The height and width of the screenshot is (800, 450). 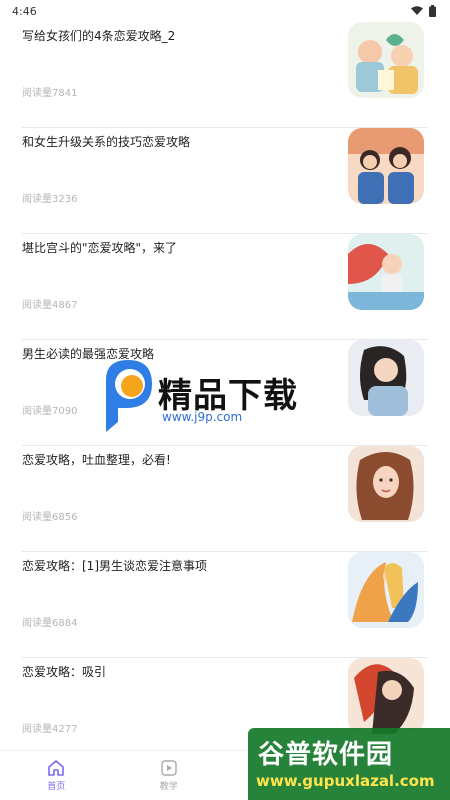 I want to click on article-title: 写给女孩们的4条恋爱攻略_2, so click(x=99, y=36).